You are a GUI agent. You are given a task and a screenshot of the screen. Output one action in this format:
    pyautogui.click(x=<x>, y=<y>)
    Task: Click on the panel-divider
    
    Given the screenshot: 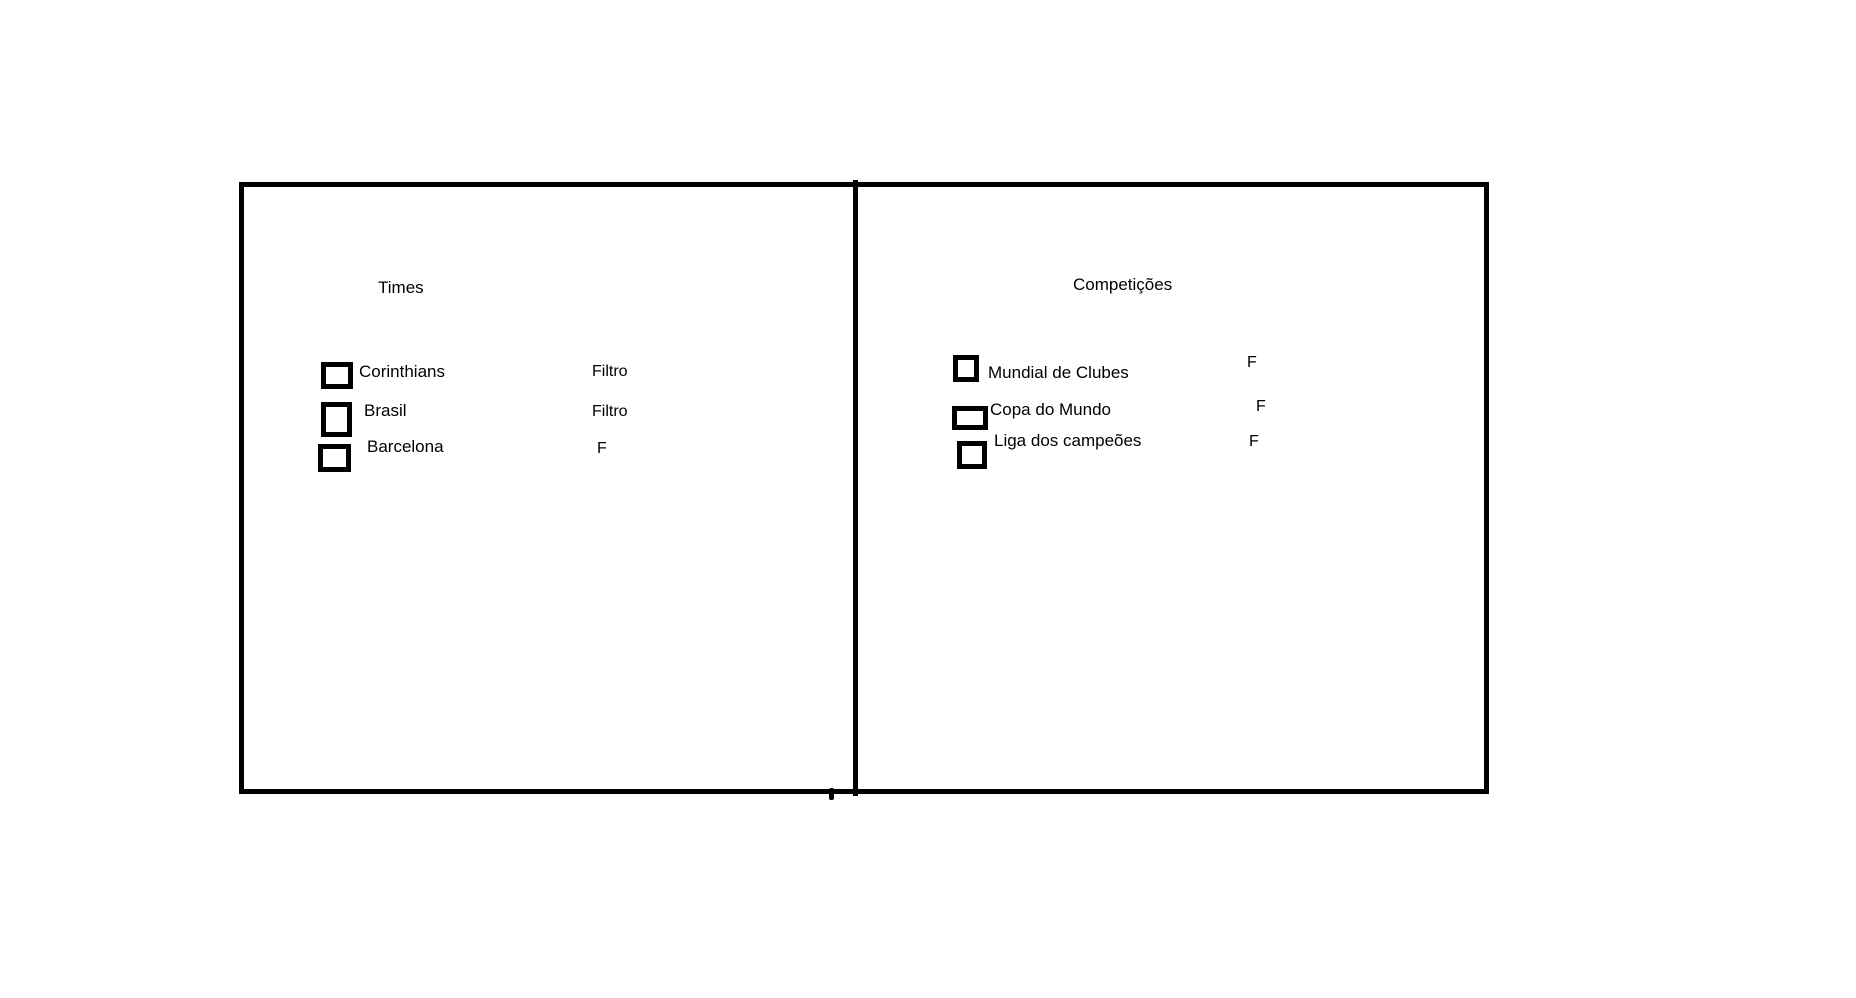 What is the action you would take?
    pyautogui.click(x=855, y=488)
    